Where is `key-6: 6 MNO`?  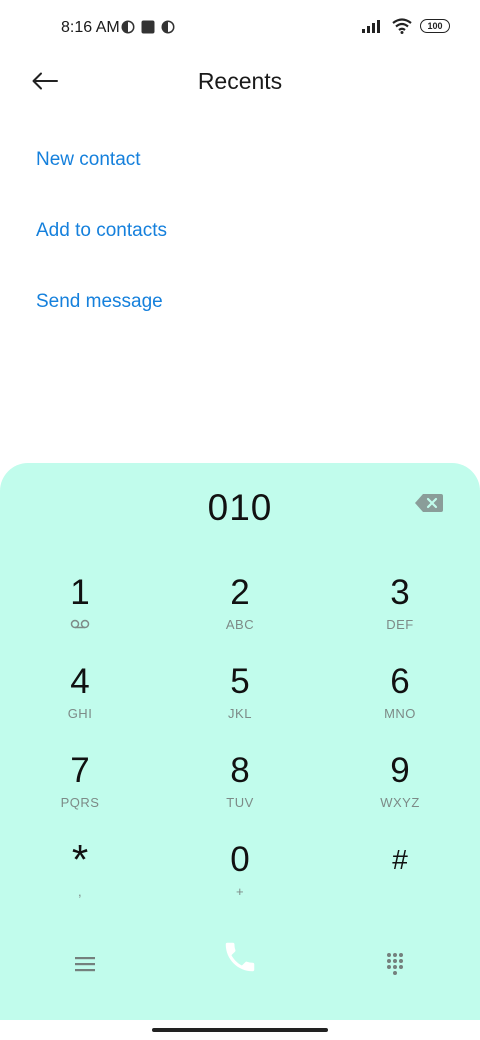
key-6: 6 MNO is located at coordinates (400, 702).